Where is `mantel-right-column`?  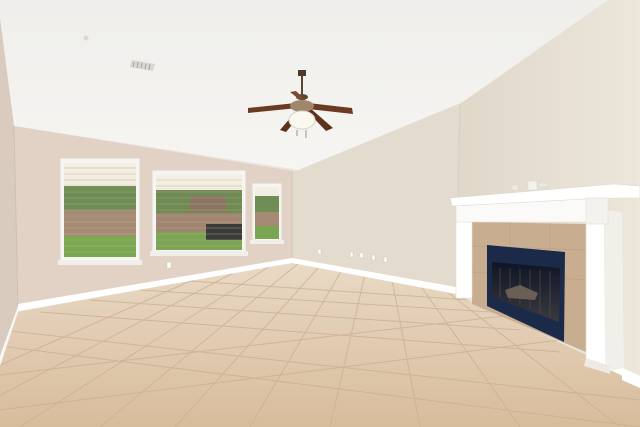 mantel-right-column is located at coordinates (596, 291).